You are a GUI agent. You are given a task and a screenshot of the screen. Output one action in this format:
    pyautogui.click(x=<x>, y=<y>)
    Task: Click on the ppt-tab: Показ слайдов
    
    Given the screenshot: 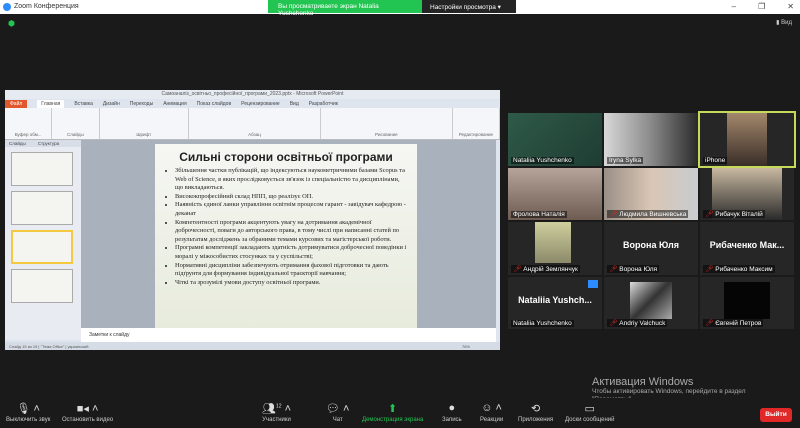 What is the action you would take?
    pyautogui.click(x=214, y=104)
    